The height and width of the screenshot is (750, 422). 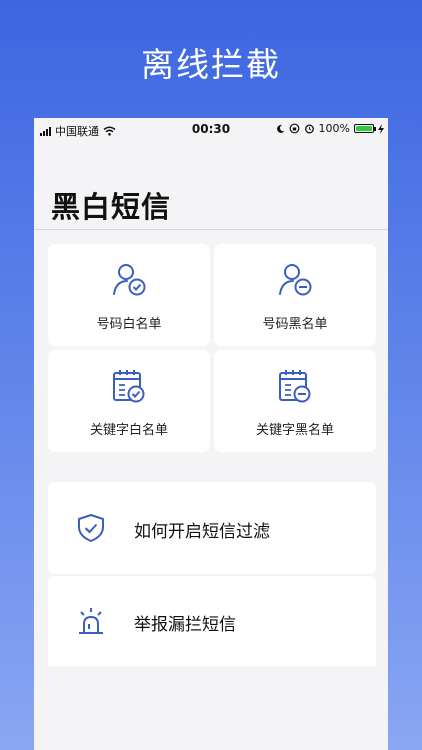 I want to click on title-divider, so click(x=211, y=229).